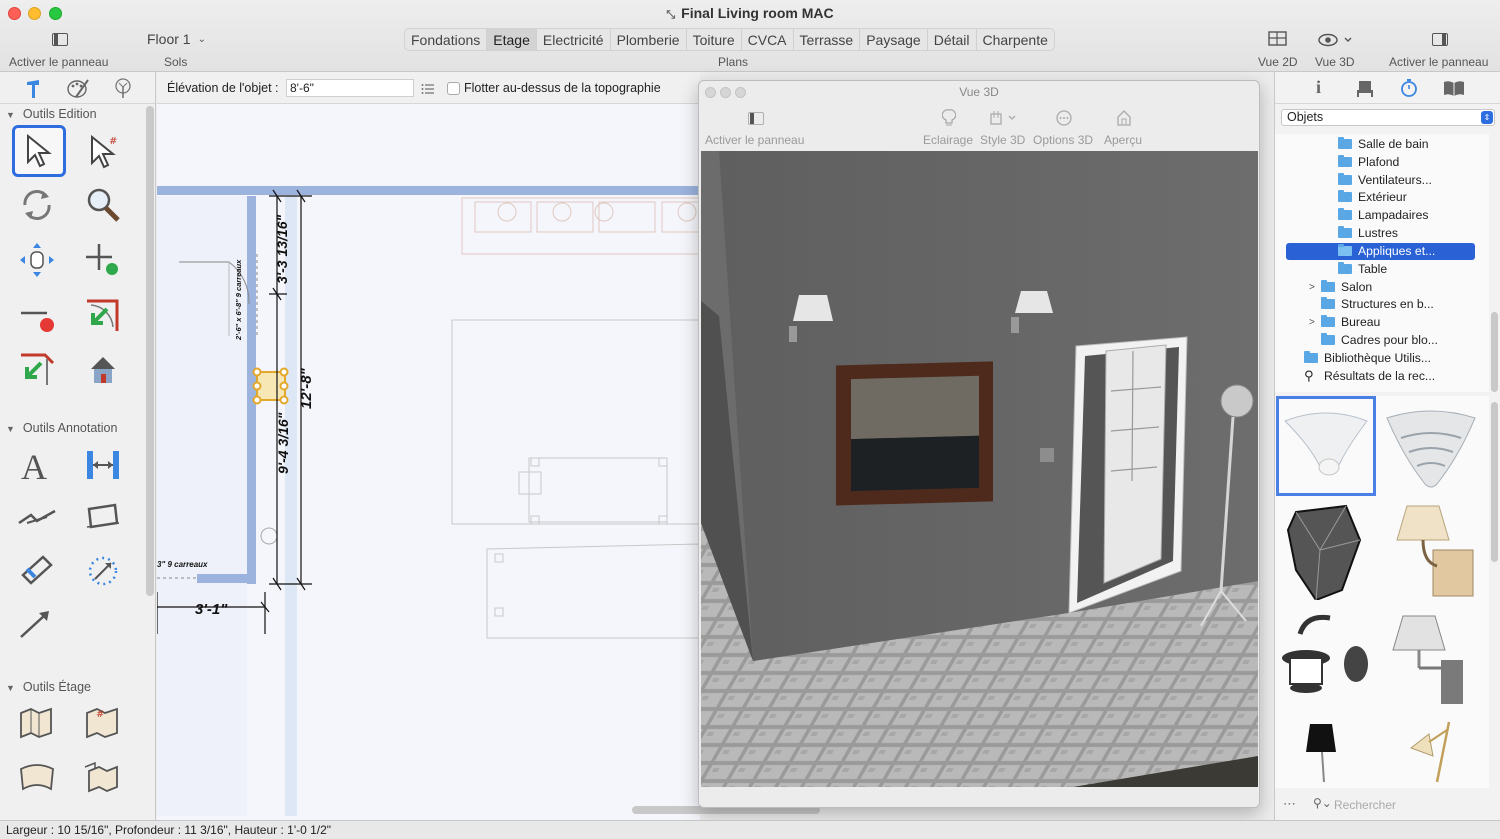 Image resolution: width=1500 pixels, height=839 pixels. What do you see at coordinates (78, 88) in the screenshot?
I see `palette-brush-icon` at bounding box center [78, 88].